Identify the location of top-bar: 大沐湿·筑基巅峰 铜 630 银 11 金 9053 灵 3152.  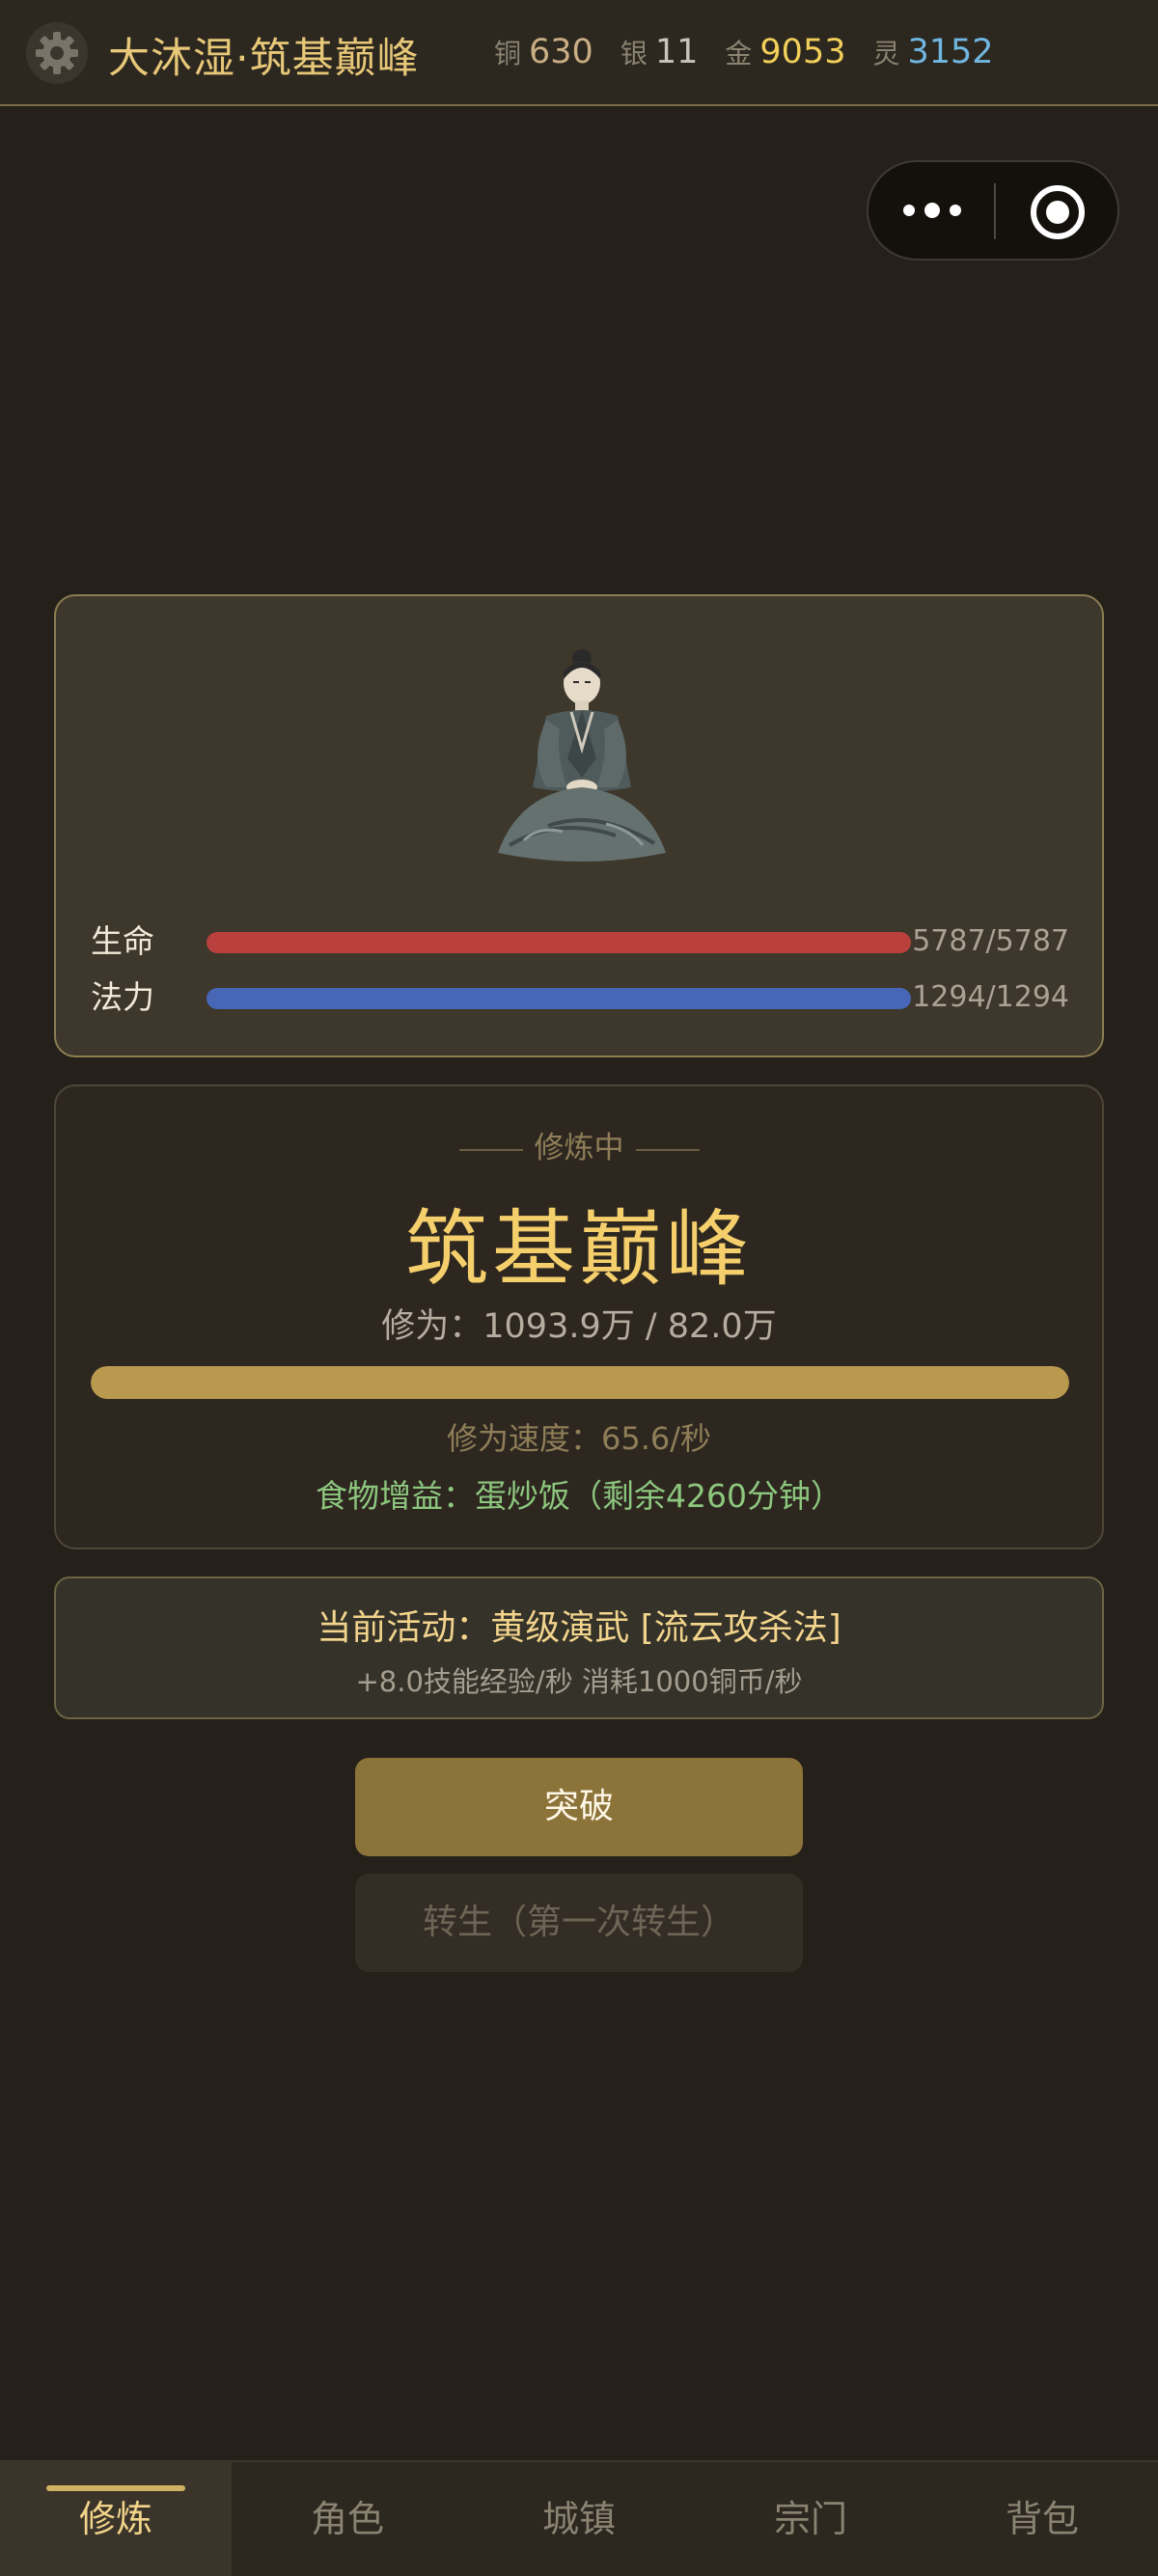
(579, 53).